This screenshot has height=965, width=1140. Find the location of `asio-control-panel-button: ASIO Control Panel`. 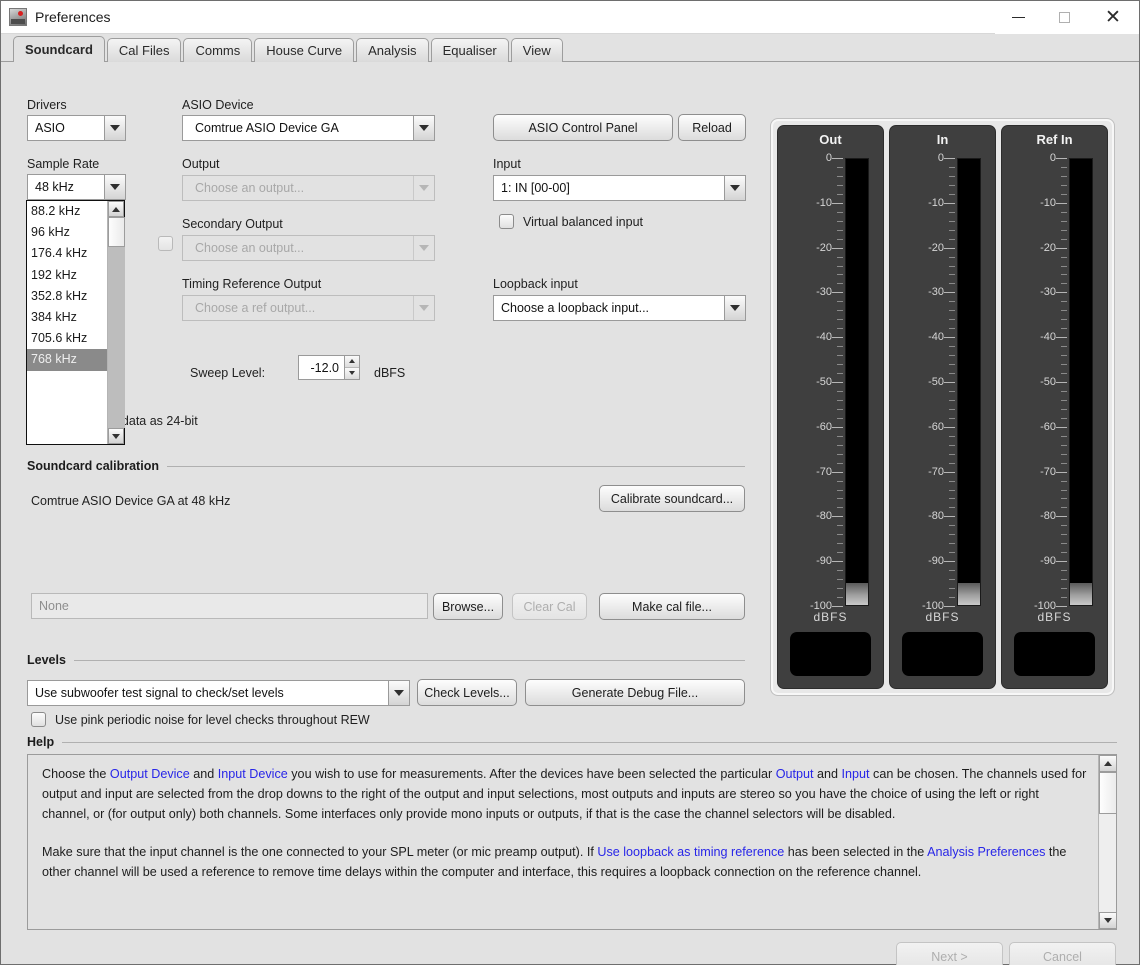

asio-control-panel-button: ASIO Control Panel is located at coordinates (583, 127).